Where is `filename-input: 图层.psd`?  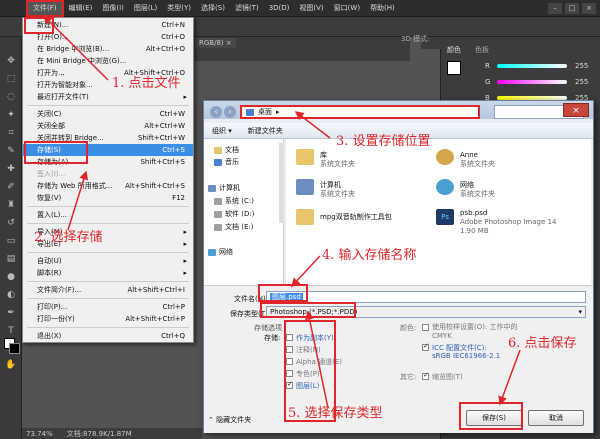 filename-input: 图层.psd is located at coordinates (426, 297).